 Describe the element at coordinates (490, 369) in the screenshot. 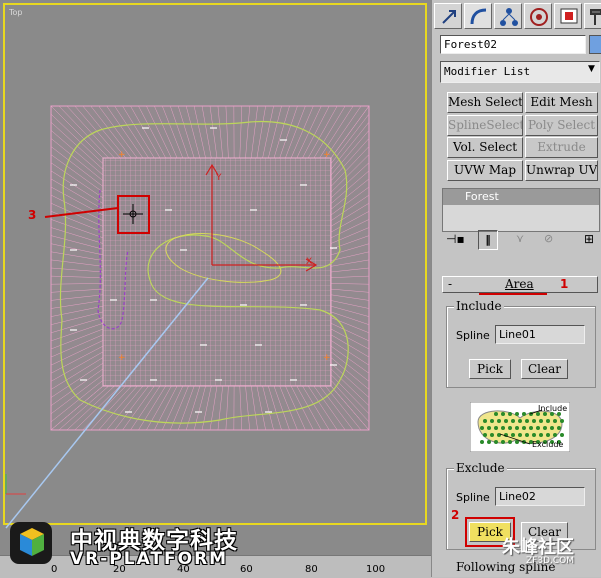

I see `include-pick-button: Pick` at that location.